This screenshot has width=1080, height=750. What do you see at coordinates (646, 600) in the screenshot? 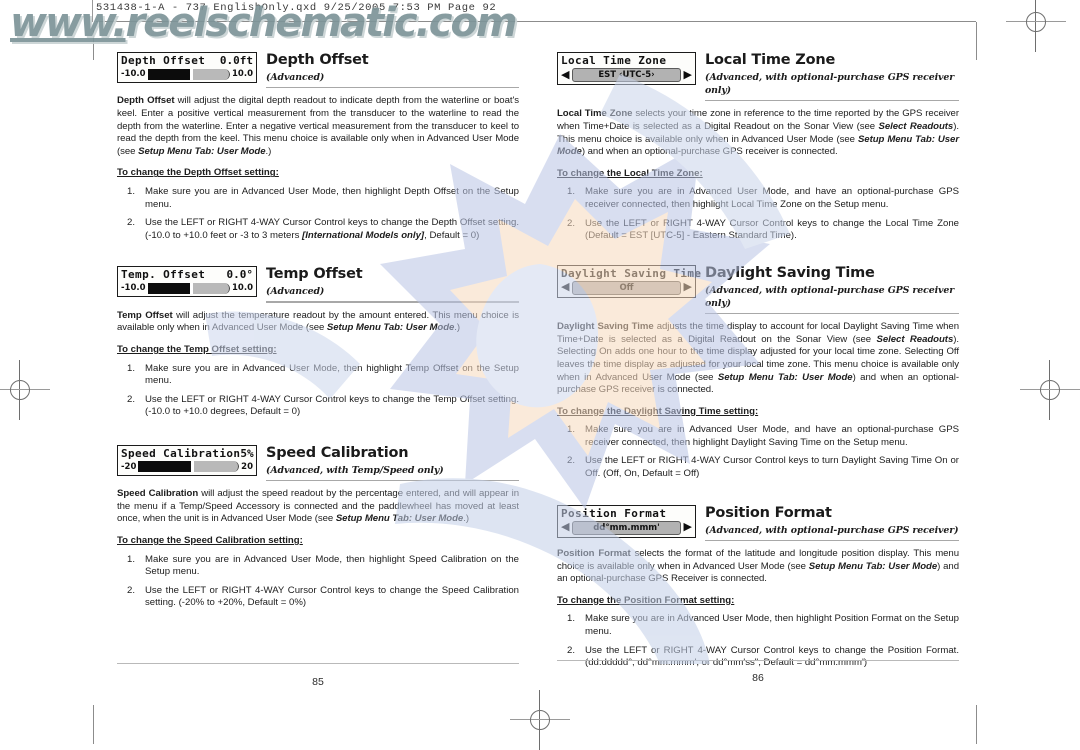
I see `section-howto-heading: To change the Position Format setting:` at bounding box center [646, 600].